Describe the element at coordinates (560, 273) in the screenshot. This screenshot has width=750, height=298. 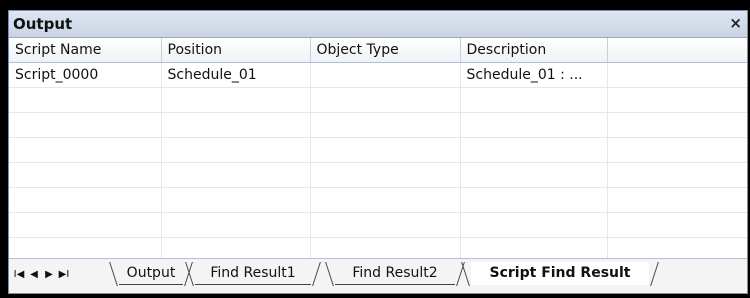
I see `tab-script-find-result: Script Find Result` at that location.